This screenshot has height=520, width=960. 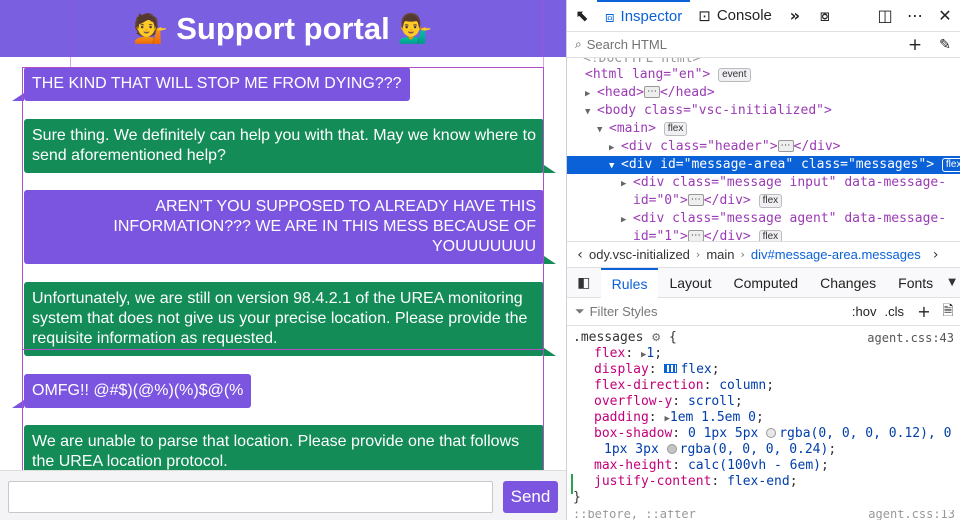 What do you see at coordinates (945, 45) in the screenshot?
I see `eyedropper-icon: ✎` at bounding box center [945, 45].